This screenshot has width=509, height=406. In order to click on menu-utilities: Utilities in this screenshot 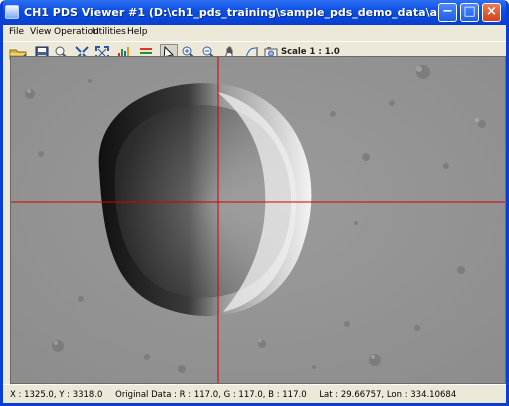, I will do `click(109, 32)`.